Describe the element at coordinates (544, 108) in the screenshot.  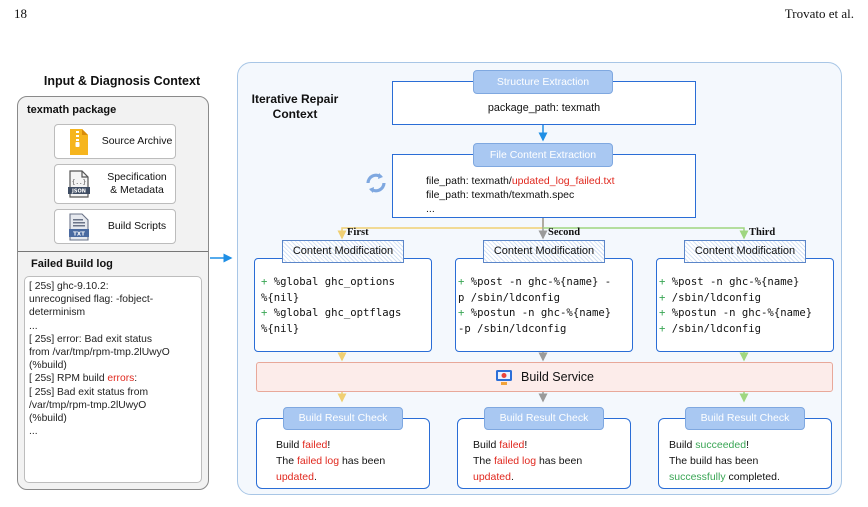
I see `package-path-text: package_path: texmath` at that location.